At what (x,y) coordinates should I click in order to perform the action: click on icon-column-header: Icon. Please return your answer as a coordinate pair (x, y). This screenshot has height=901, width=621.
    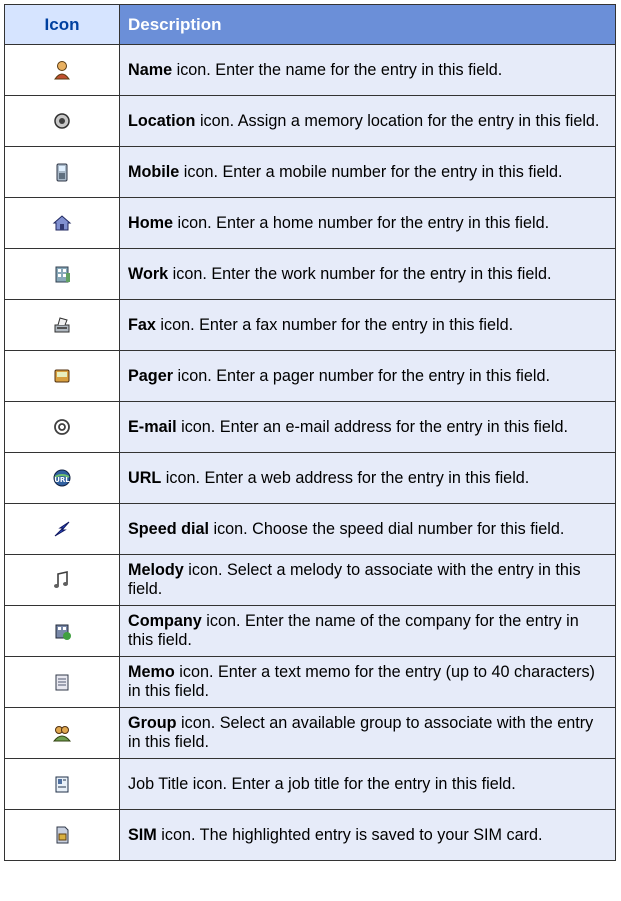
    Looking at the image, I should click on (62, 24).